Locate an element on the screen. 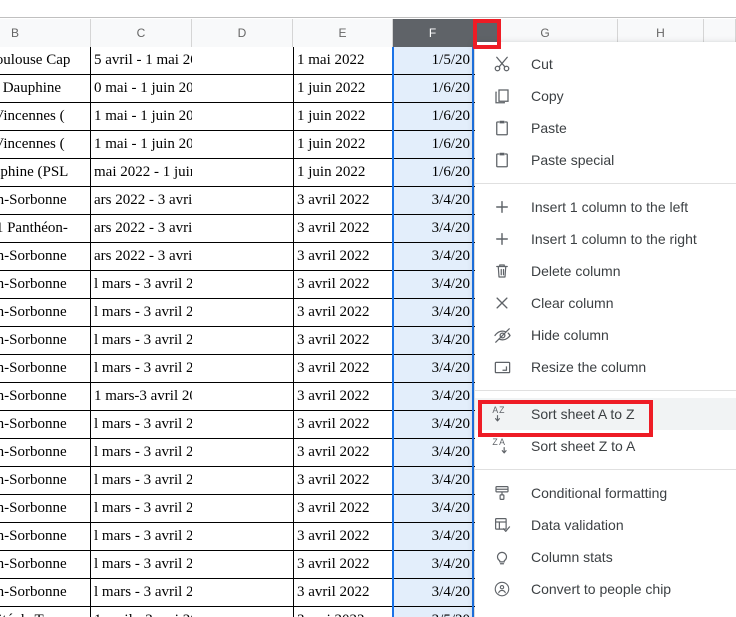  menu-item-paste-special: Paste special is located at coordinates (605, 160).